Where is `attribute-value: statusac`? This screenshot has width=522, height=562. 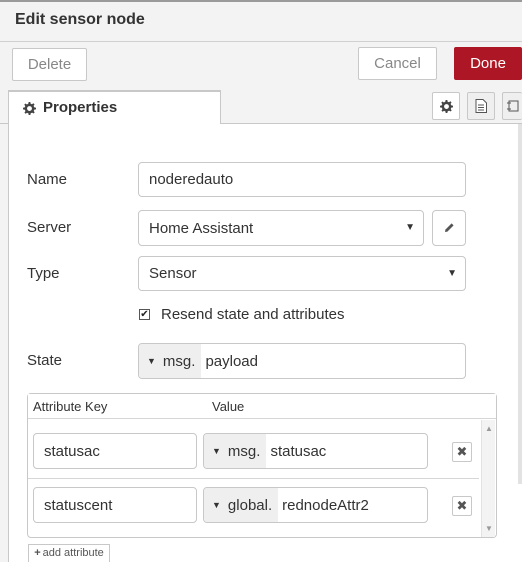 attribute-value: statusac is located at coordinates (298, 451).